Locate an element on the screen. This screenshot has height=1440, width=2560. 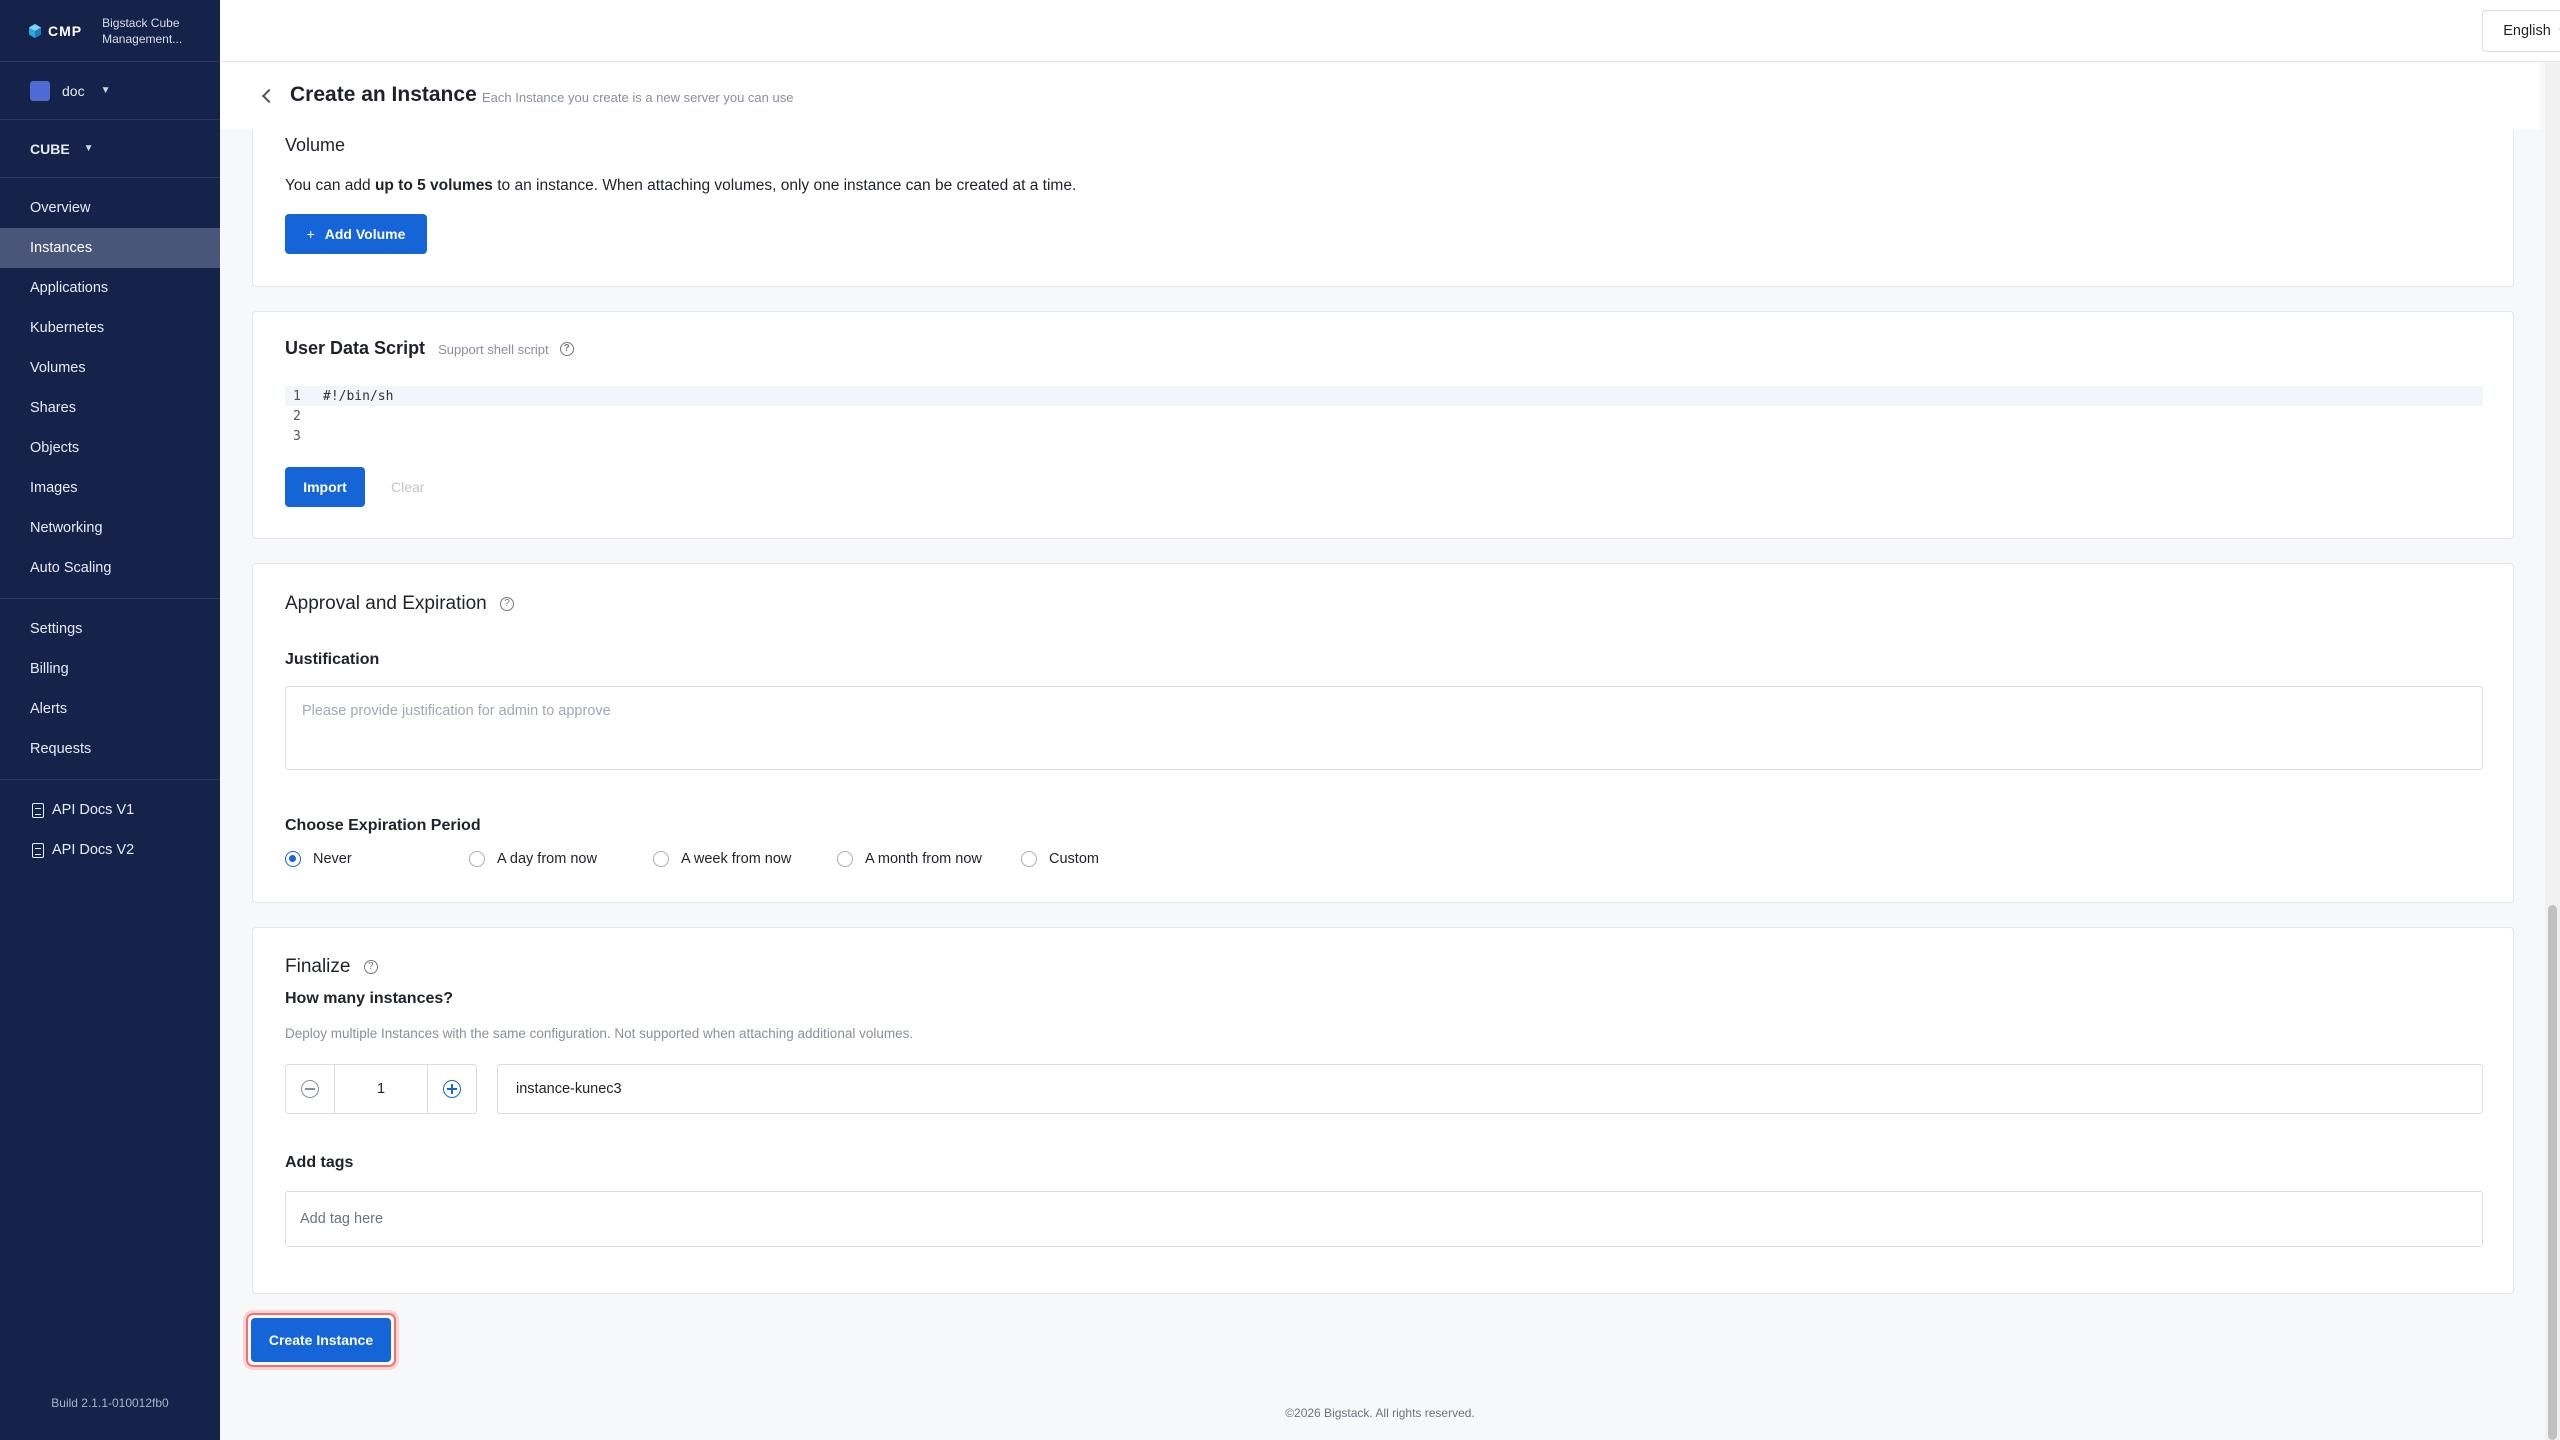
caret-down-icon: ▼ is located at coordinates (88, 148).